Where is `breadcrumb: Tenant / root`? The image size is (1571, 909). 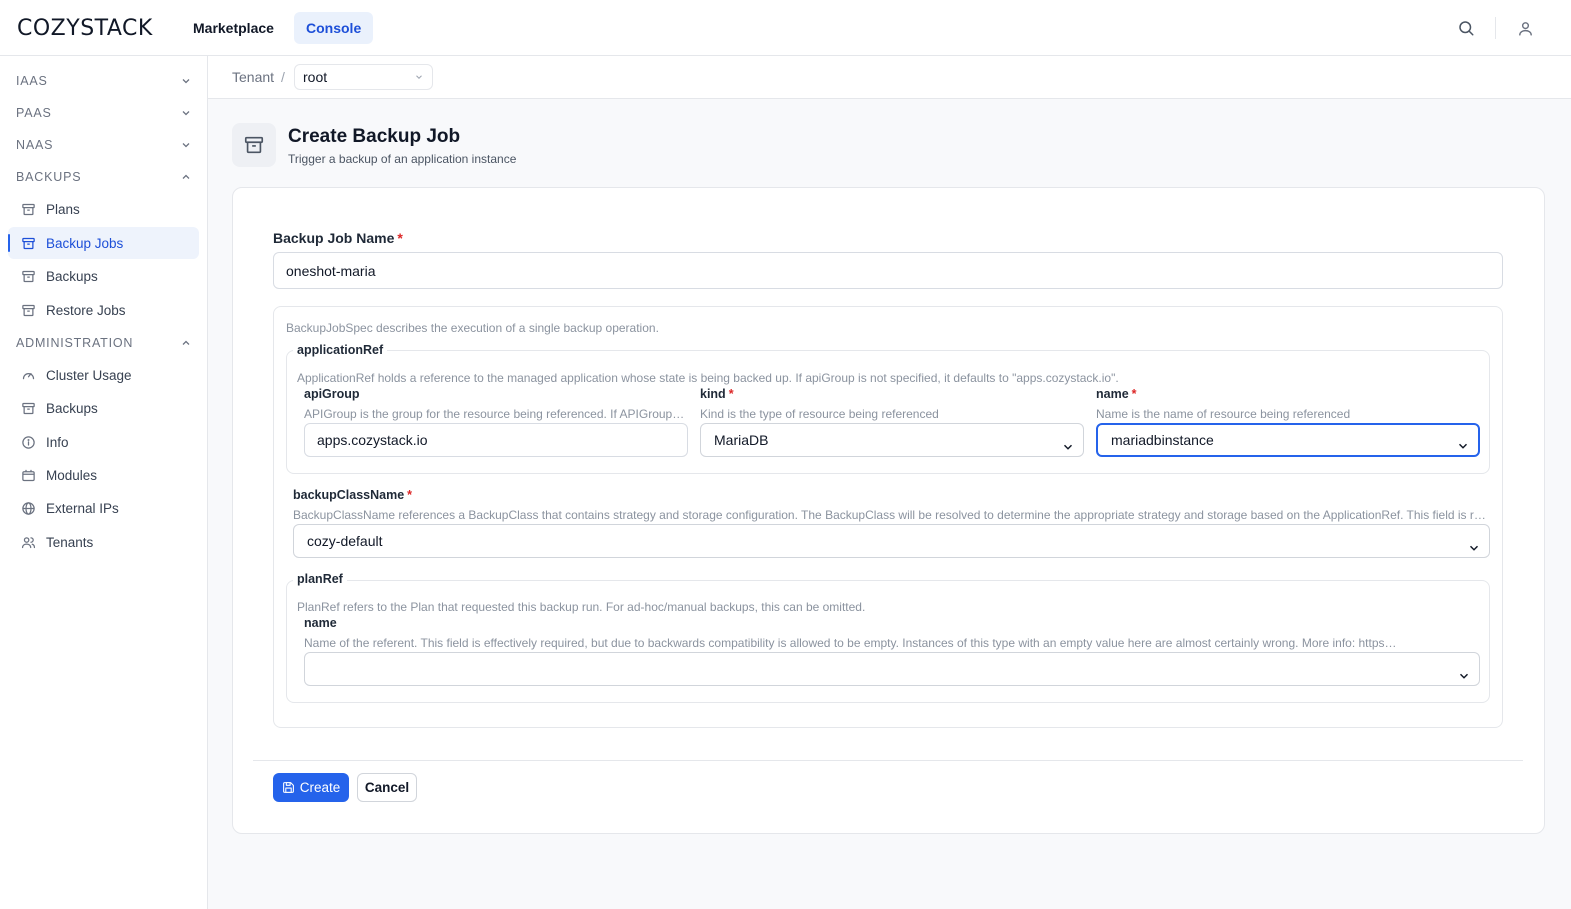
breadcrumb: Tenant / root is located at coordinates (889, 77).